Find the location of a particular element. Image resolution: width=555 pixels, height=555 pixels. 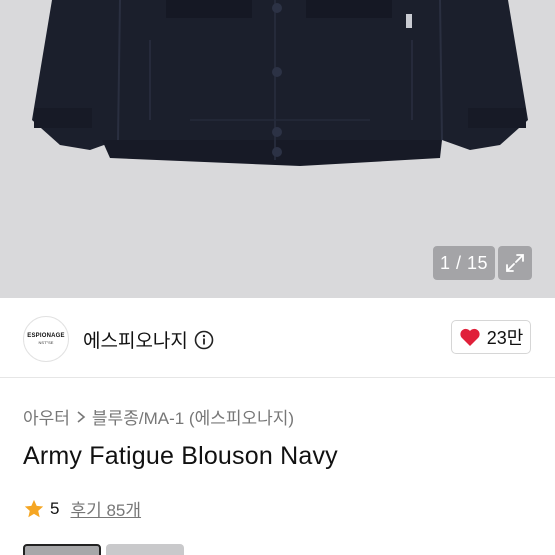

breadcrumb-subcategory: 블루종/MA-1 (에스피오나지) is located at coordinates (193, 416).